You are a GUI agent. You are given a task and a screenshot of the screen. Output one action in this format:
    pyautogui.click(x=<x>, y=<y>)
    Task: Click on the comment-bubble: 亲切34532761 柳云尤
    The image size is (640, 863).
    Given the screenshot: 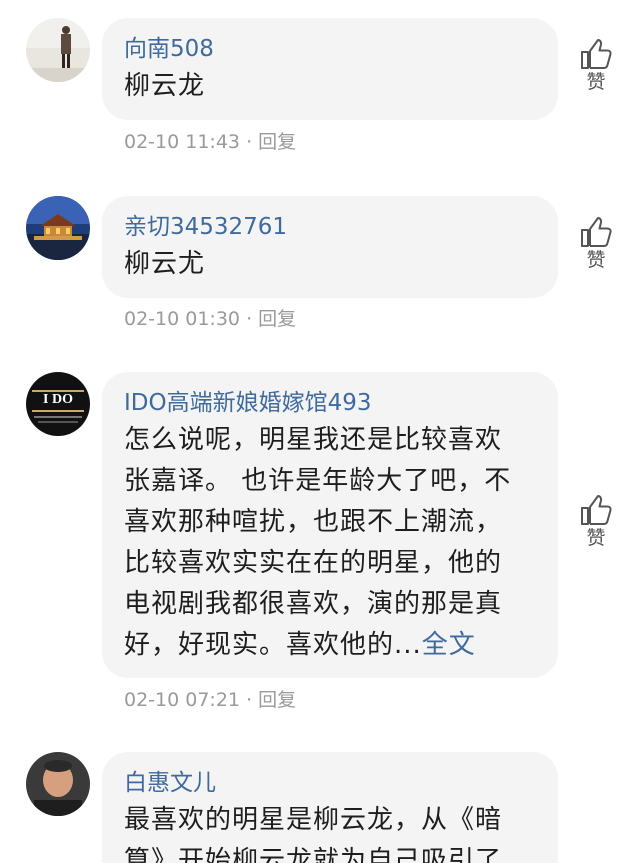 What is the action you would take?
    pyautogui.click(x=330, y=247)
    